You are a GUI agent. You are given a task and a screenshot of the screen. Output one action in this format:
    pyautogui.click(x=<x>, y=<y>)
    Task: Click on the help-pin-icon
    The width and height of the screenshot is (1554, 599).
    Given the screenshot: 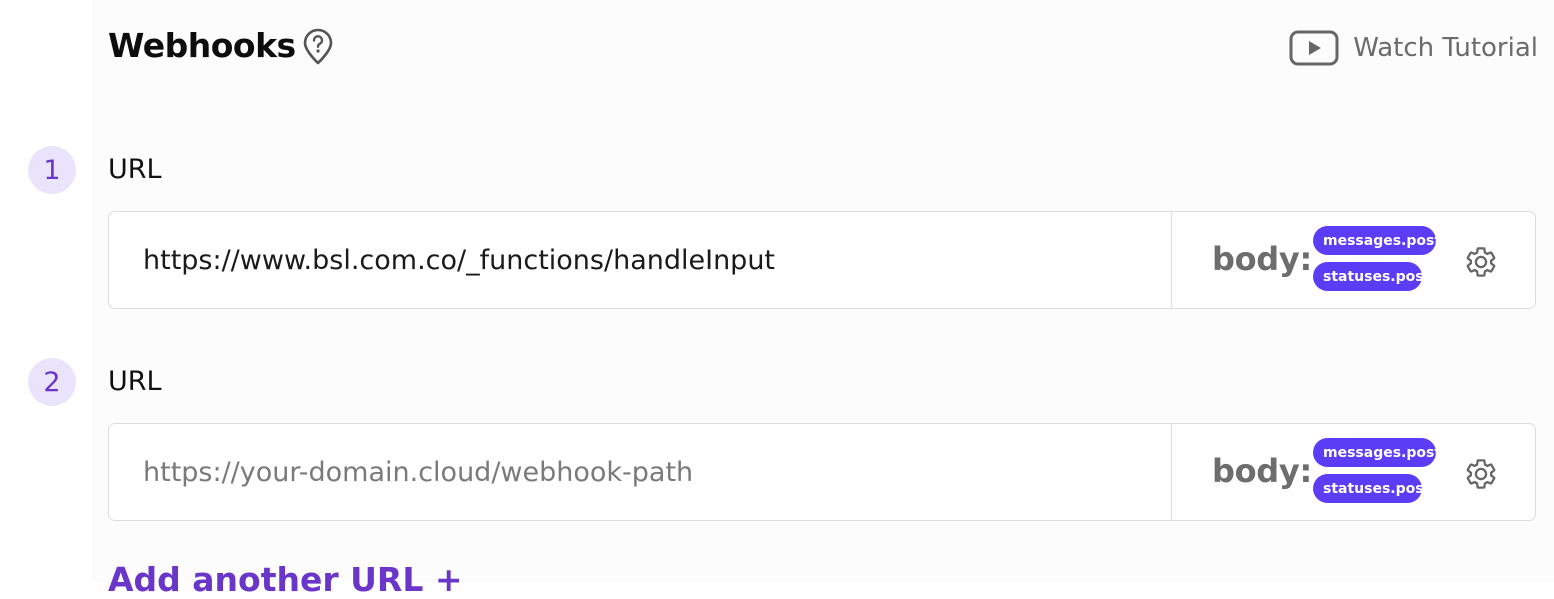 What is the action you would take?
    pyautogui.click(x=318, y=47)
    